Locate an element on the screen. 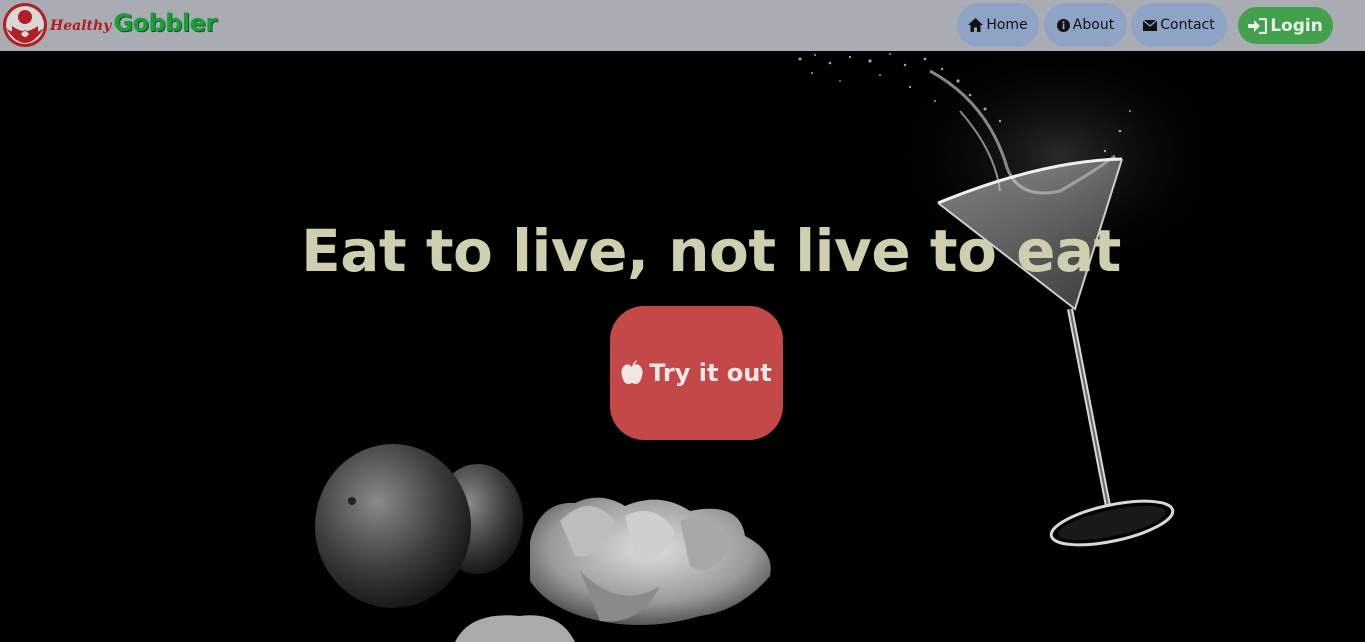 The width and height of the screenshot is (1365, 642). nav-contact-label: Contact is located at coordinates (1187, 25).